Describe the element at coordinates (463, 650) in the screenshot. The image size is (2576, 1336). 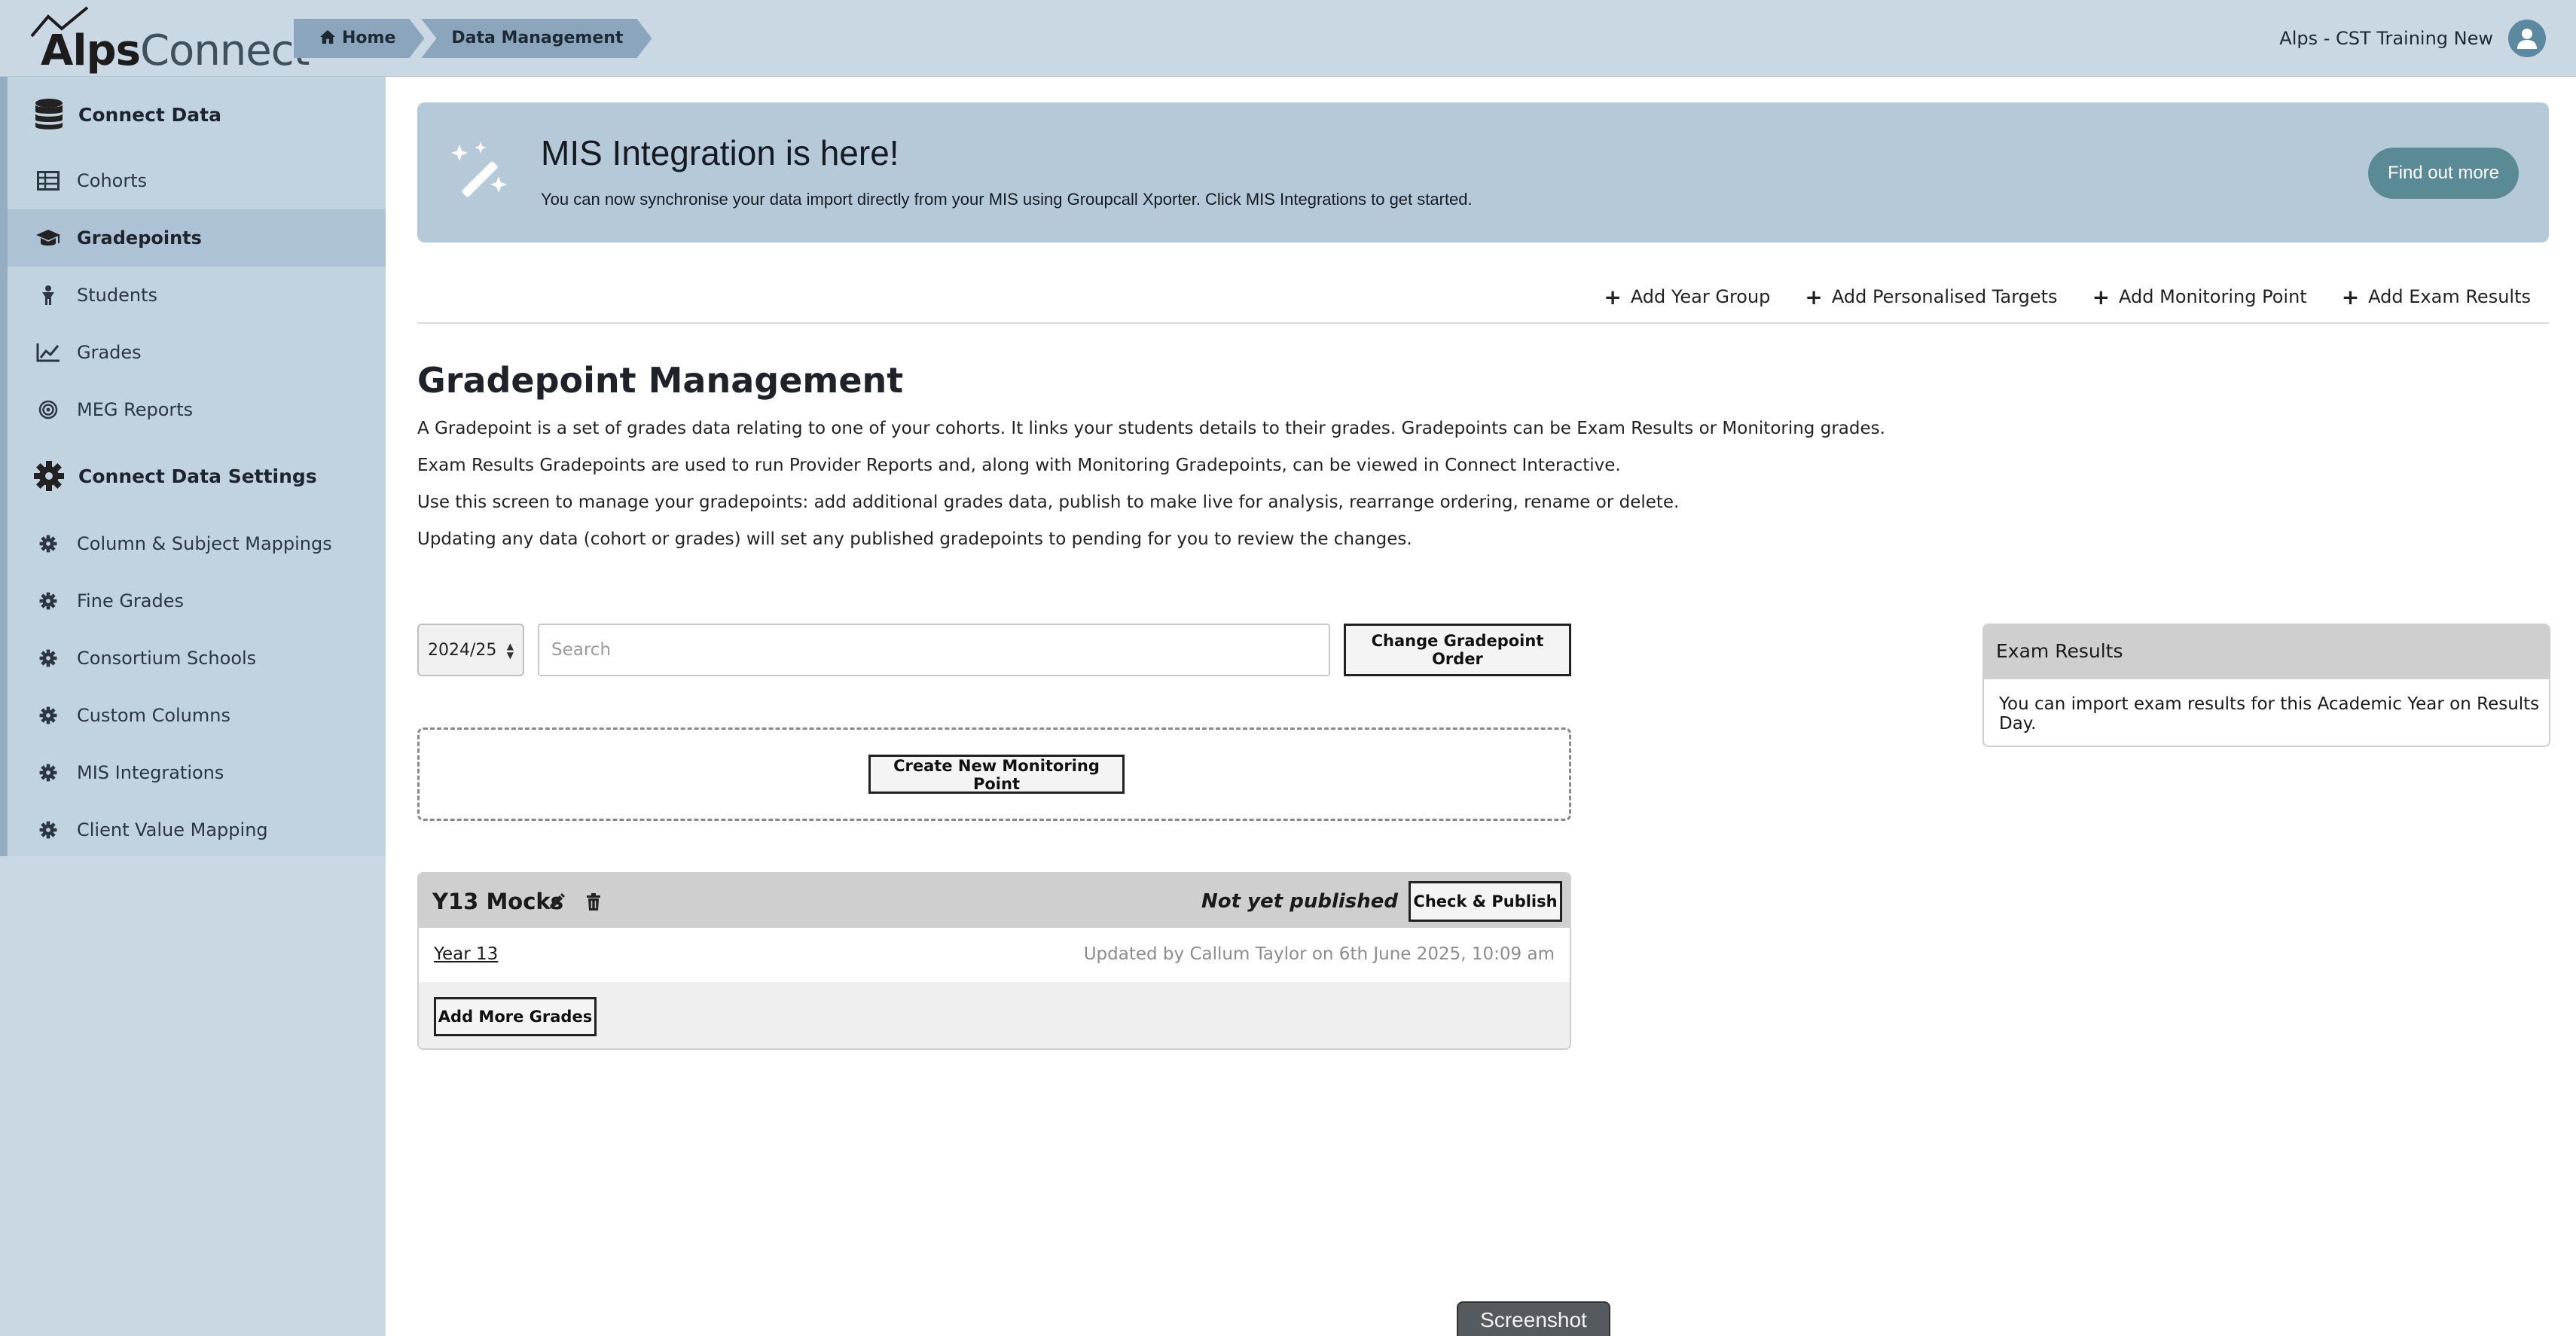
I see `academic-year-value: 2024/25` at that location.